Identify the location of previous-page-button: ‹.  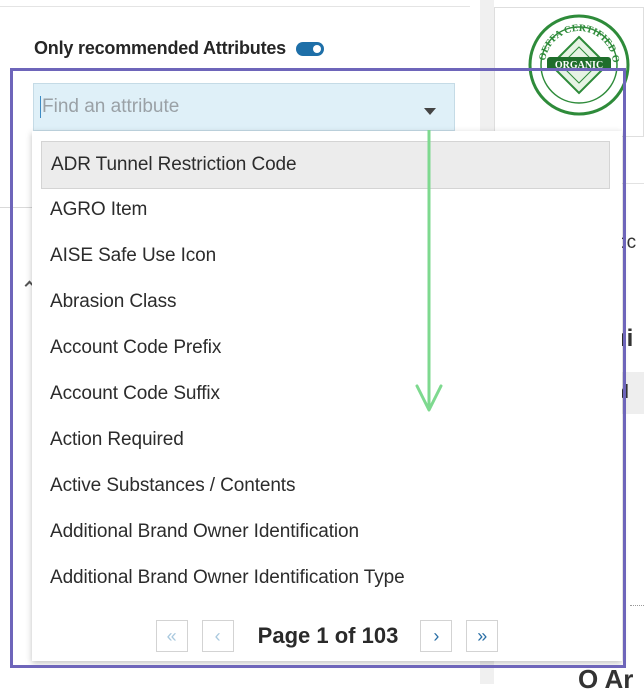
(217, 636).